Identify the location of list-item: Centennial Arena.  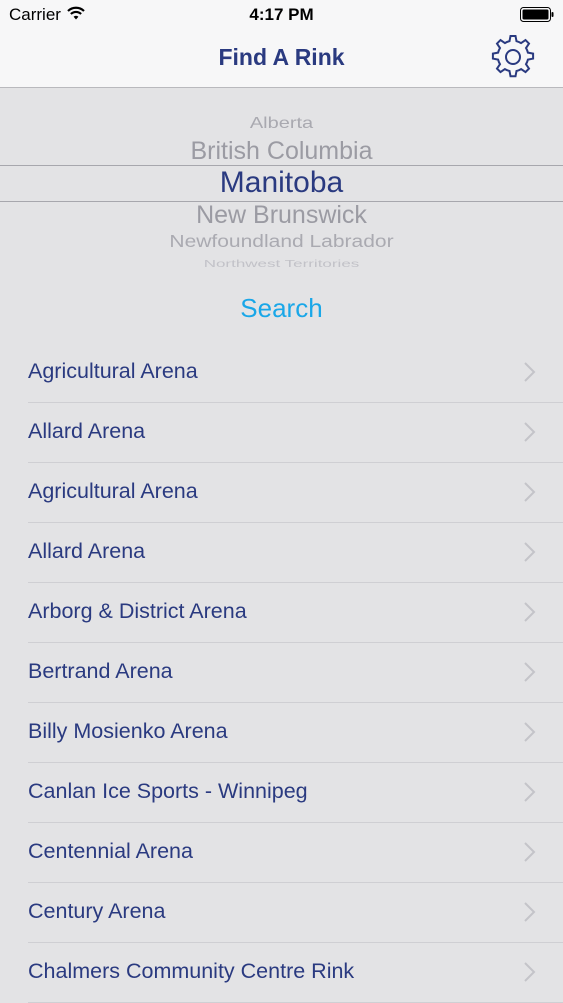
(295, 853).